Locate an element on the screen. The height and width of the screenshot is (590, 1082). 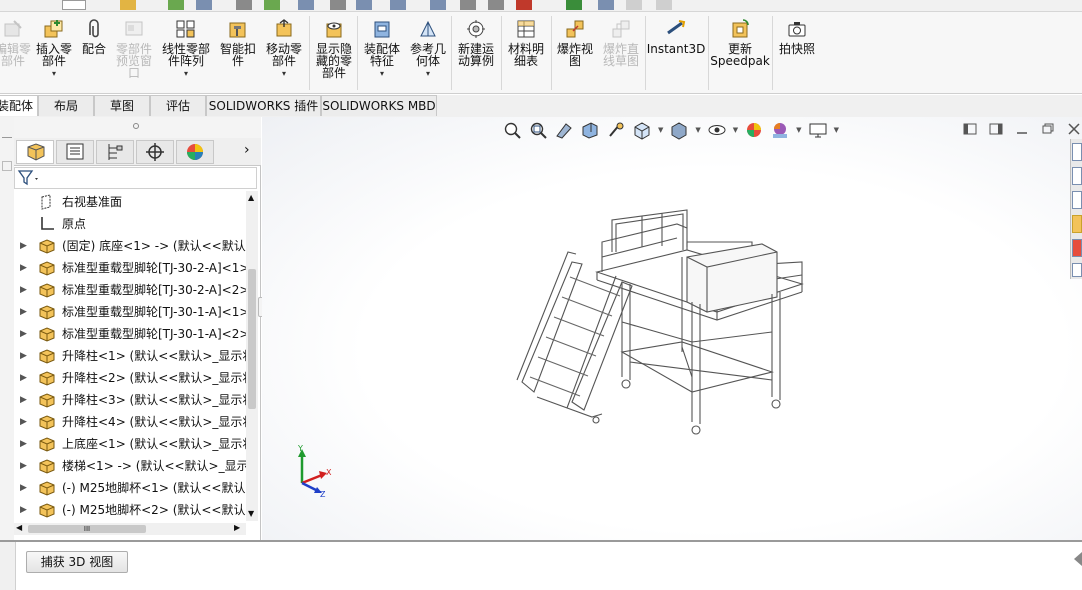
close-icon is located at coordinates (574, 5).